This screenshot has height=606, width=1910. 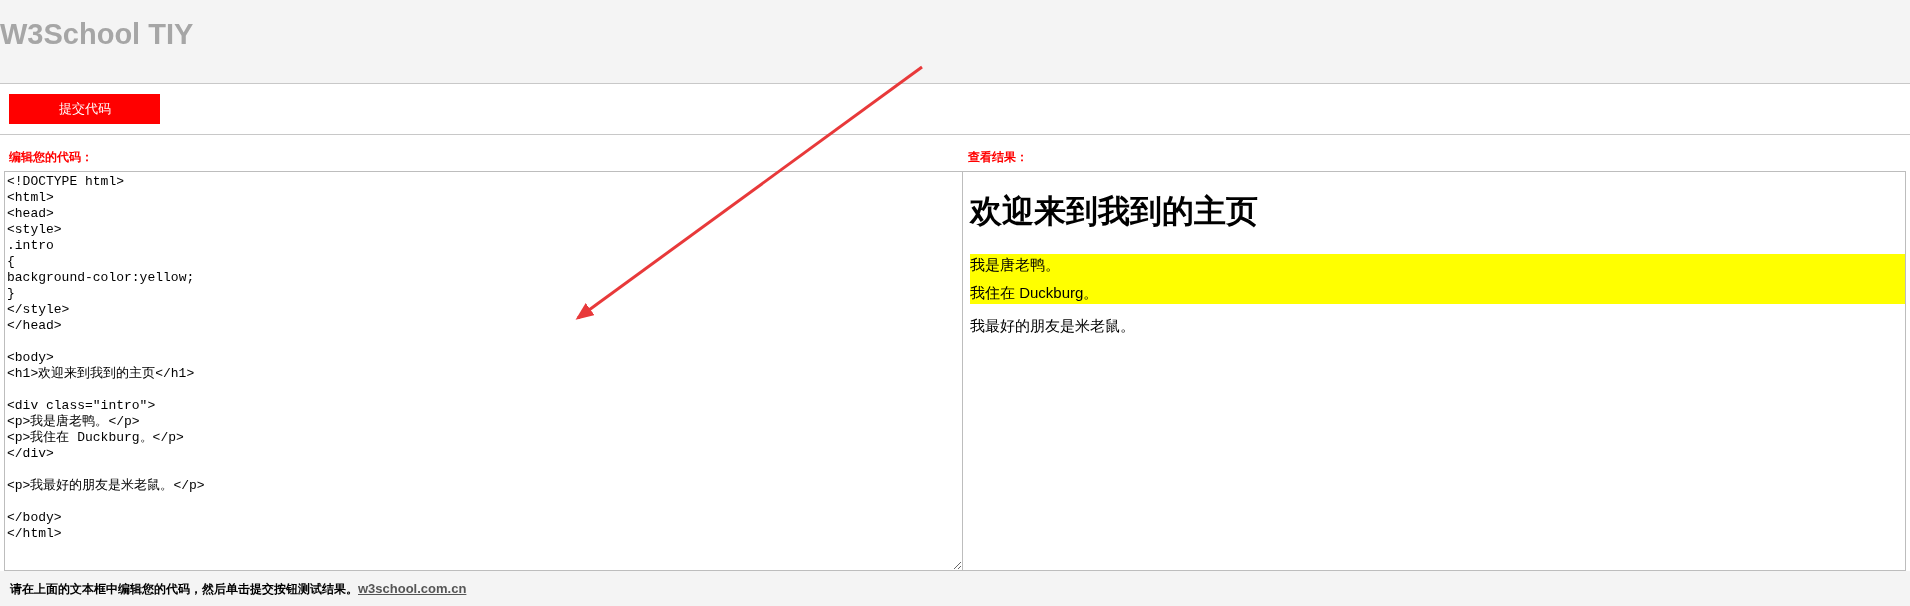 What do you see at coordinates (1053, 326) in the screenshot?
I see `result-paragraph: 我最好的朋友是米老鼠。` at bounding box center [1053, 326].